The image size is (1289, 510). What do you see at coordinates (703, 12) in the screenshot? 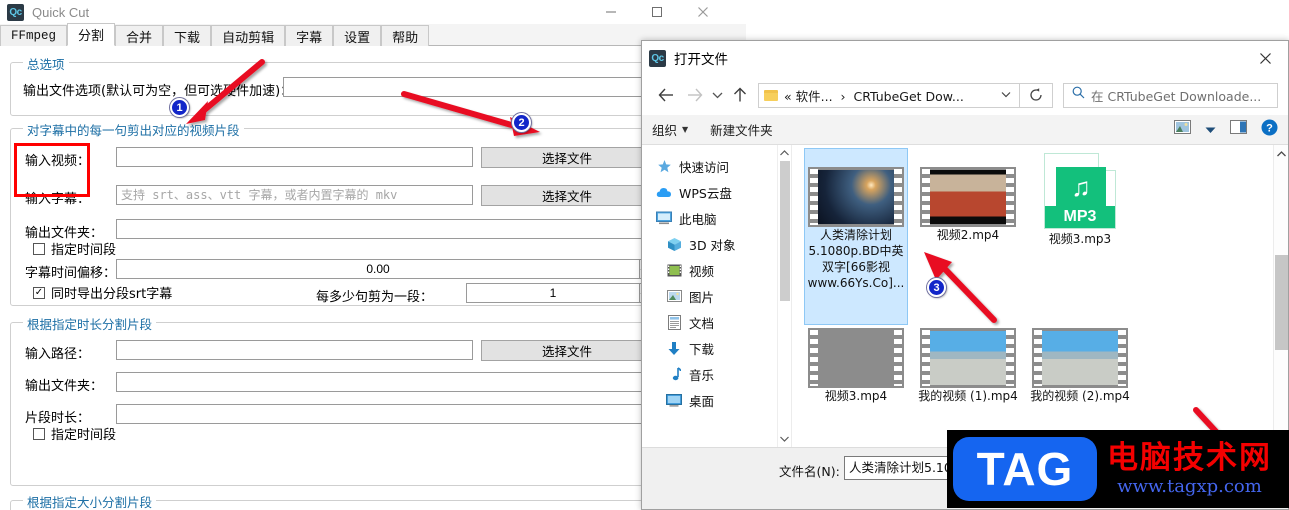
I see `close-button` at bounding box center [703, 12].